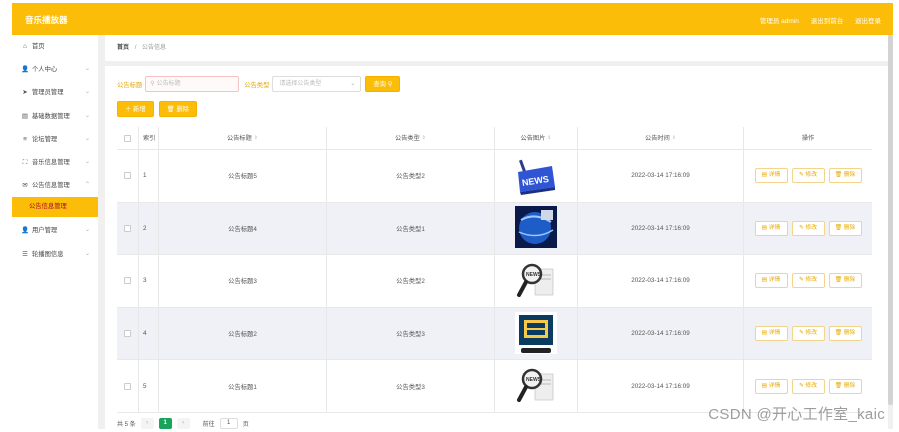 The image size is (899, 432). What do you see at coordinates (411, 138) in the screenshot?
I see `header-type: 公告类型 ⇕` at bounding box center [411, 138].